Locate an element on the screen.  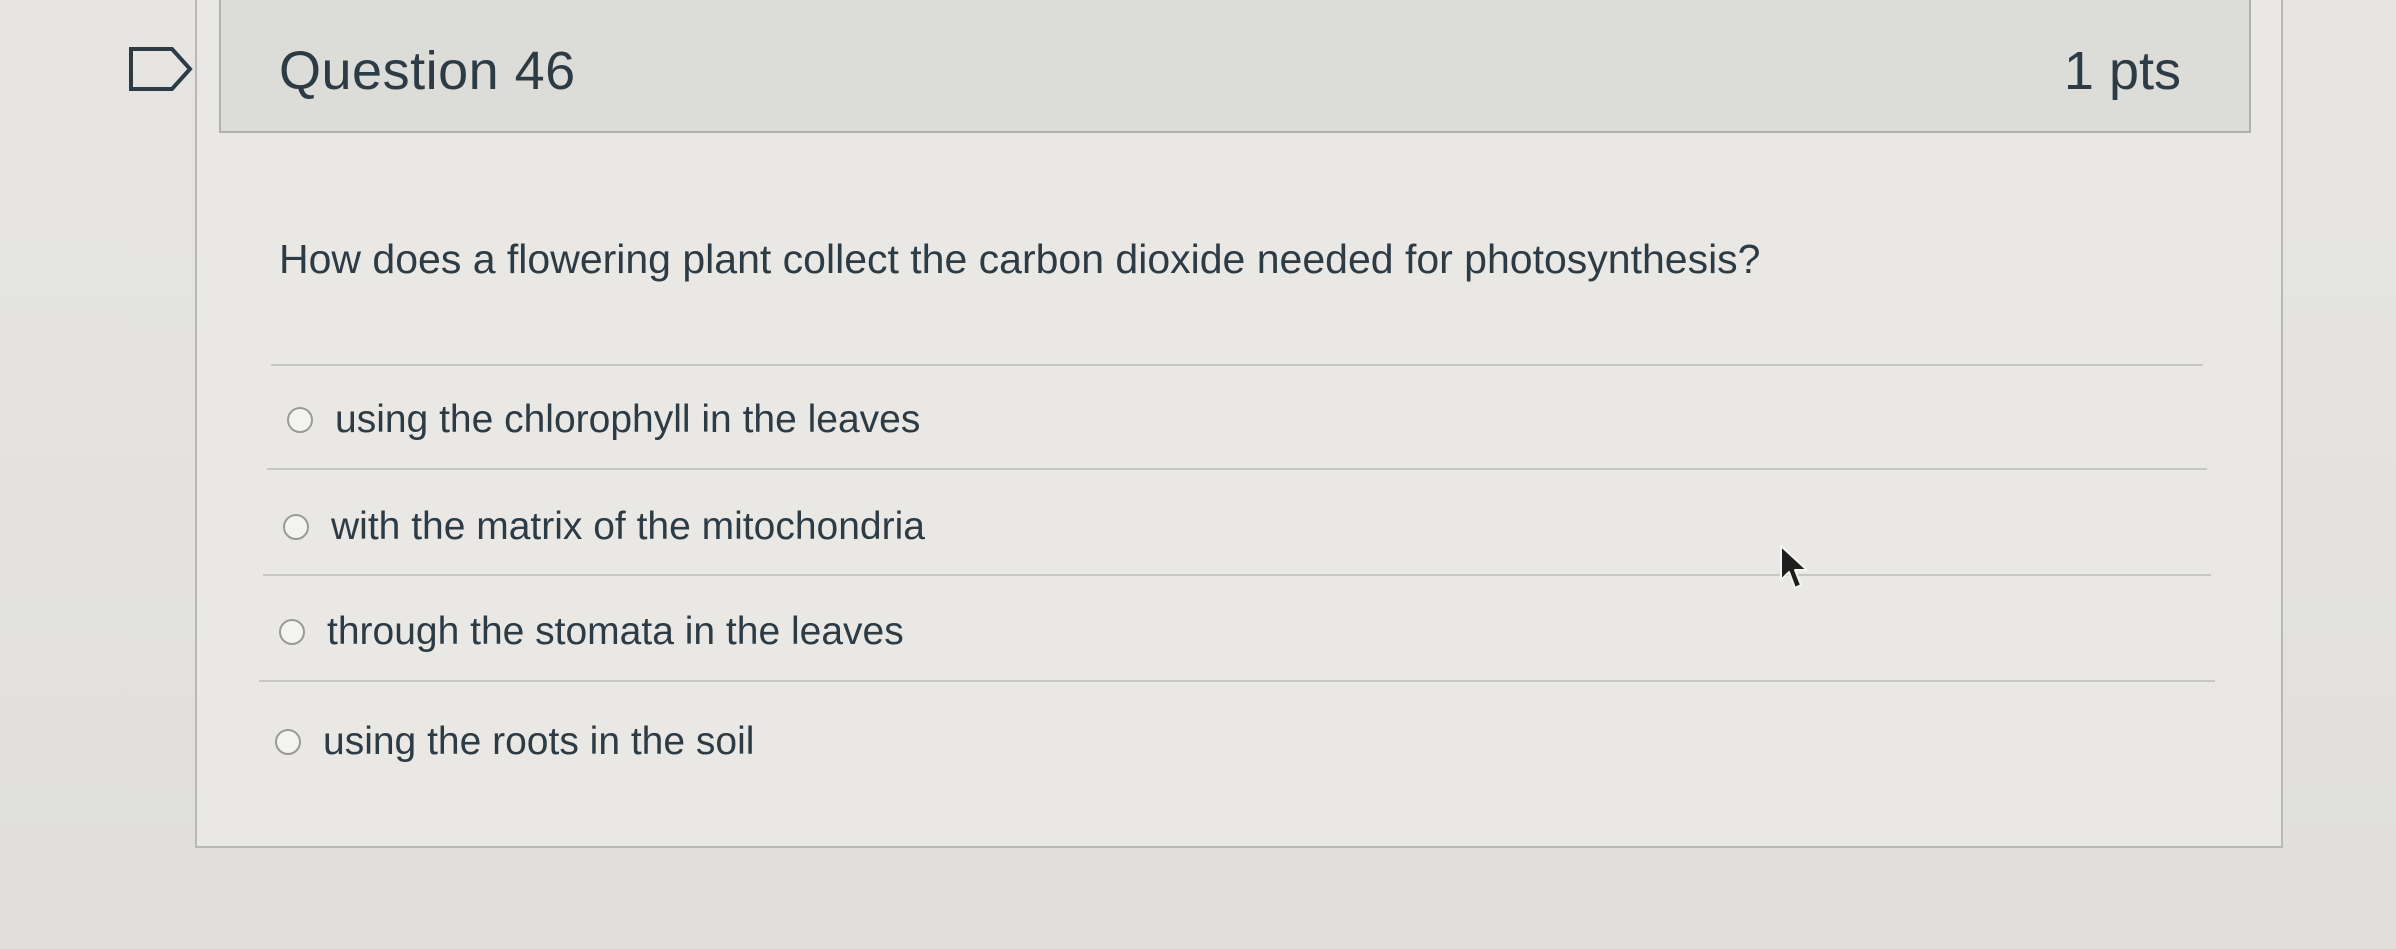
answer-label: using the roots in the soil is located at coordinates (539, 741).